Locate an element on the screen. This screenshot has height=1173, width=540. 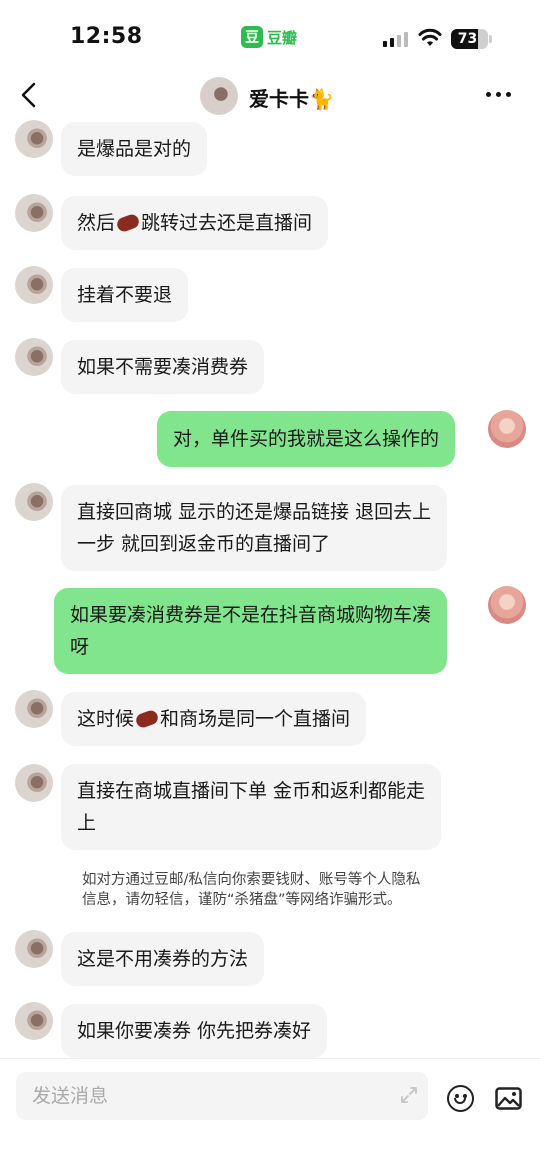
chat-header: 爱卡卡🐈 is located at coordinates (270, 95).